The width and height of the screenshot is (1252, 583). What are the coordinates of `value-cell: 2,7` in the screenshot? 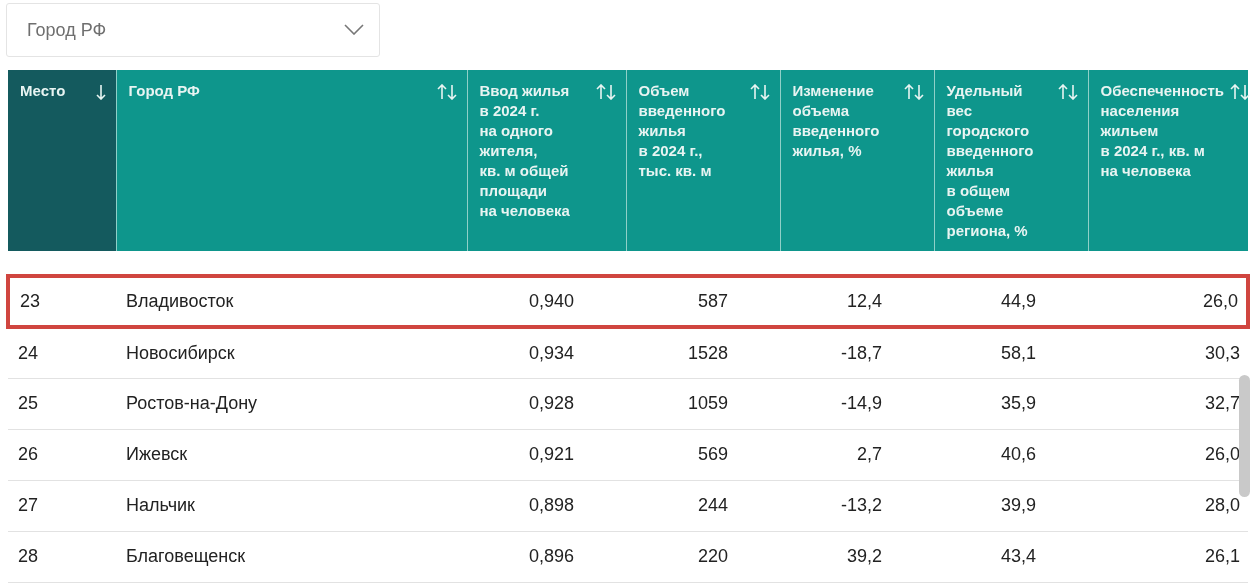 It's located at (857, 454).